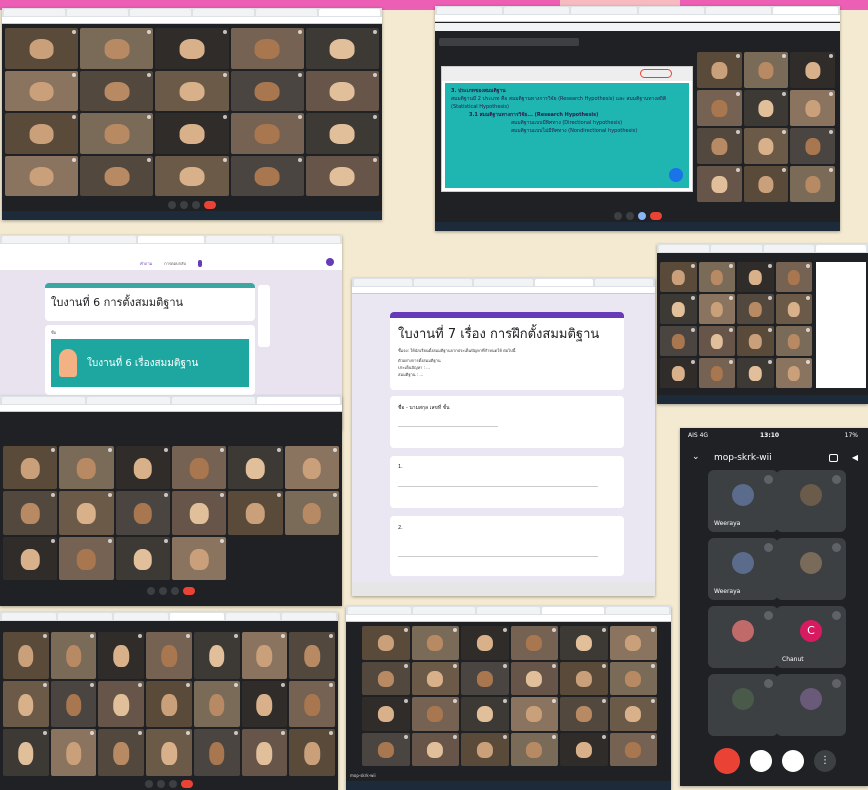  What do you see at coordinates (811, 637) in the screenshot?
I see `phone-participant-tile: C Chanut` at bounding box center [811, 637].